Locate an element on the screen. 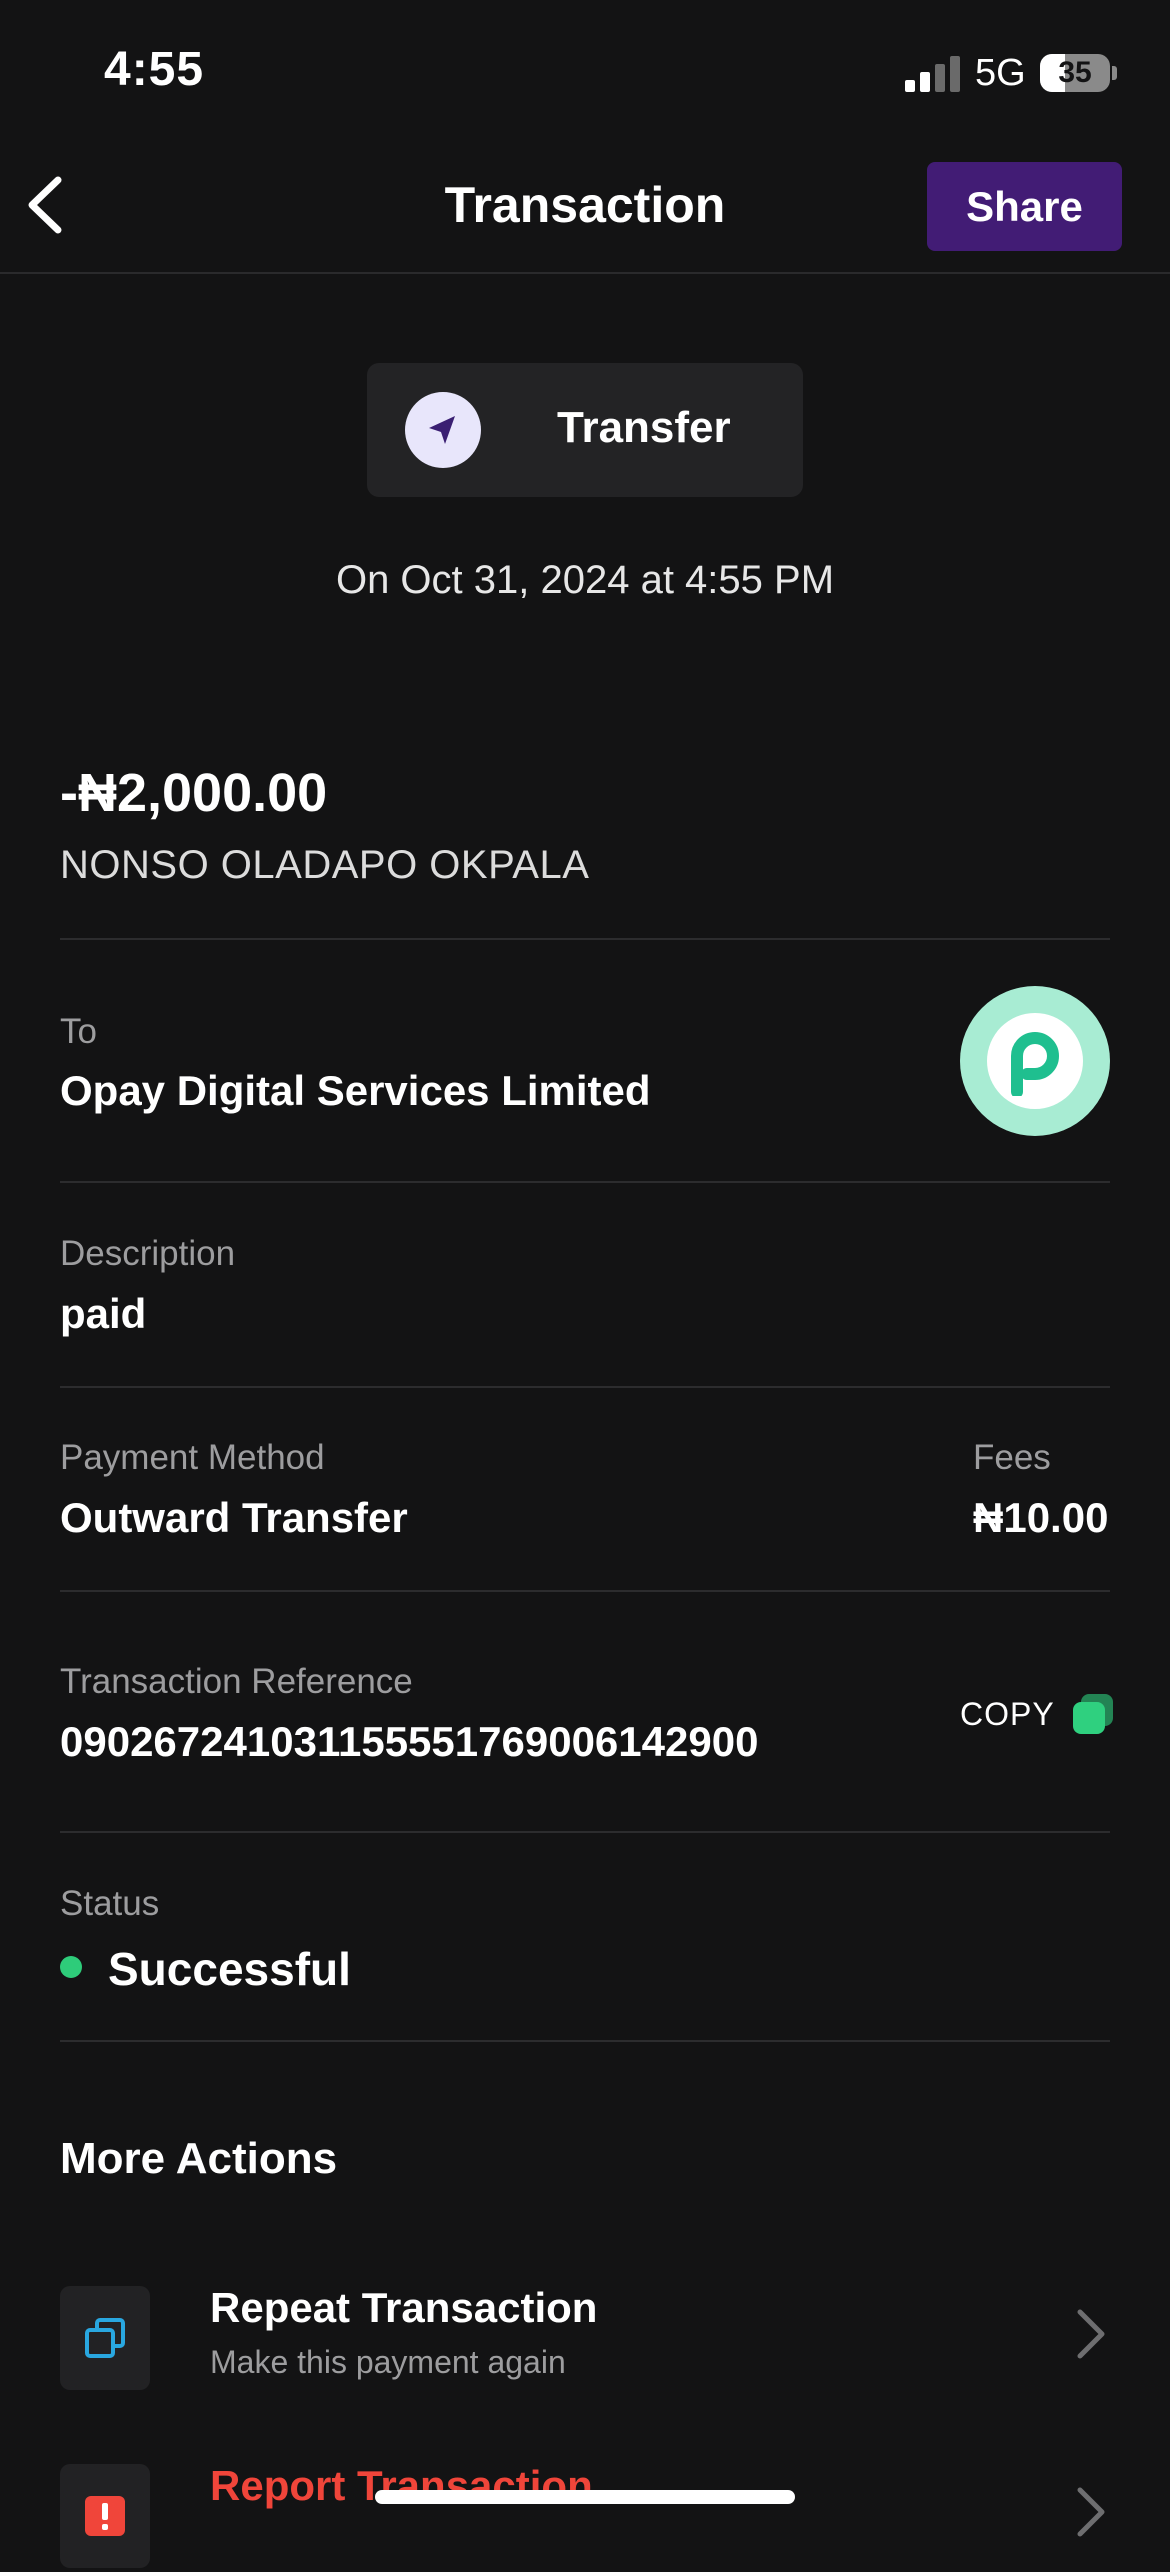 The image size is (1170, 2572). payment-method-value: Outward Transfer is located at coordinates (234, 1517).